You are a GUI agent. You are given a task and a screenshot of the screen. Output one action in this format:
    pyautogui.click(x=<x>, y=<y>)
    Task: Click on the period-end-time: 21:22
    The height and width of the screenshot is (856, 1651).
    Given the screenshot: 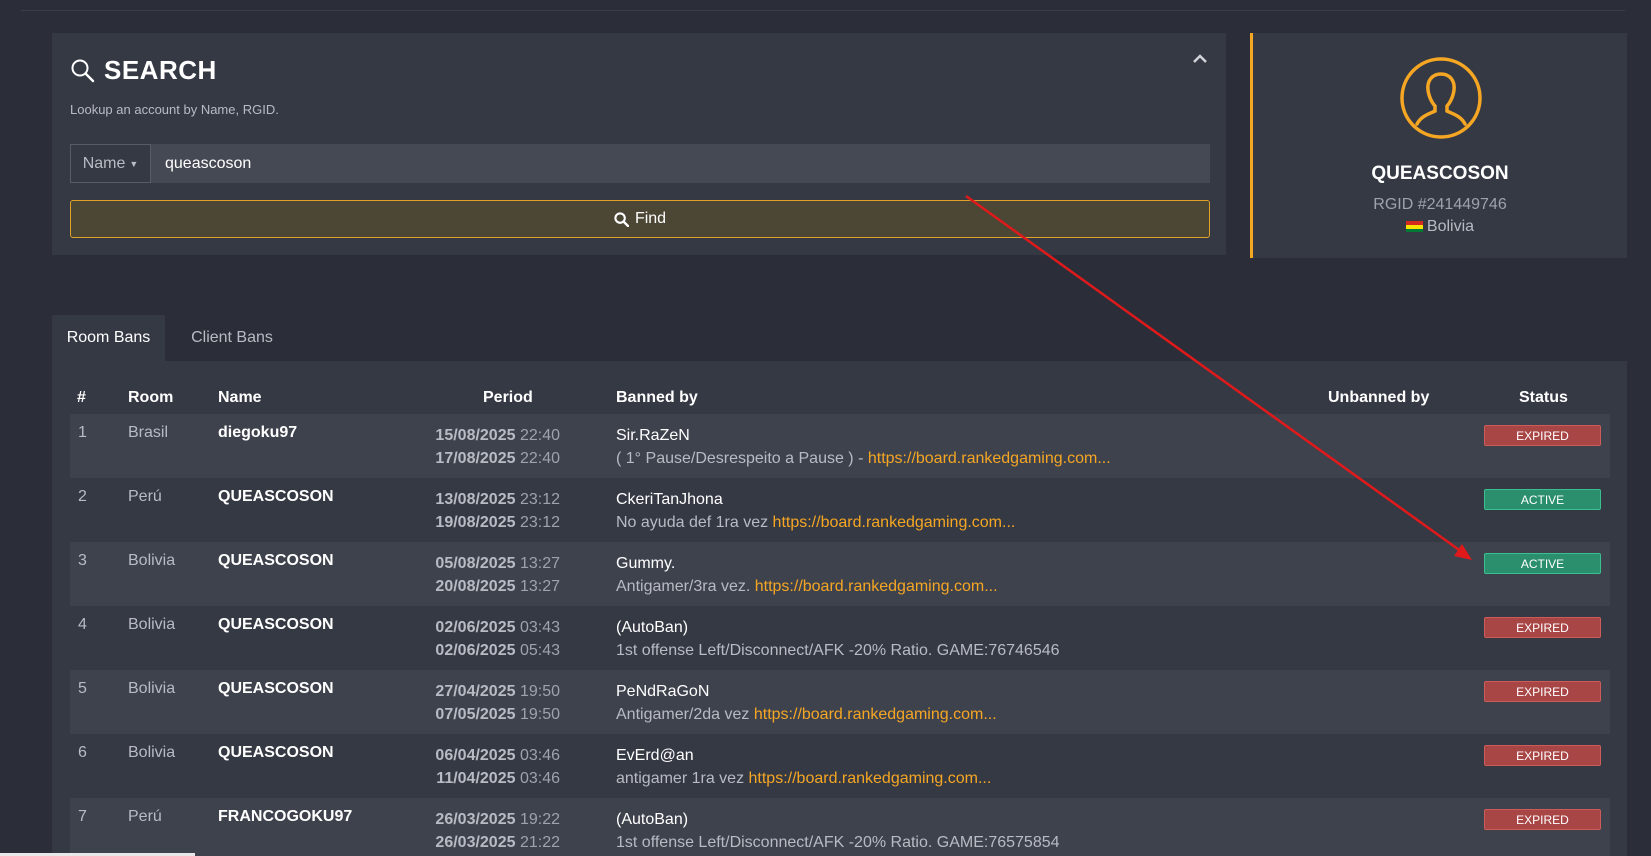 What is the action you would take?
    pyautogui.click(x=539, y=842)
    